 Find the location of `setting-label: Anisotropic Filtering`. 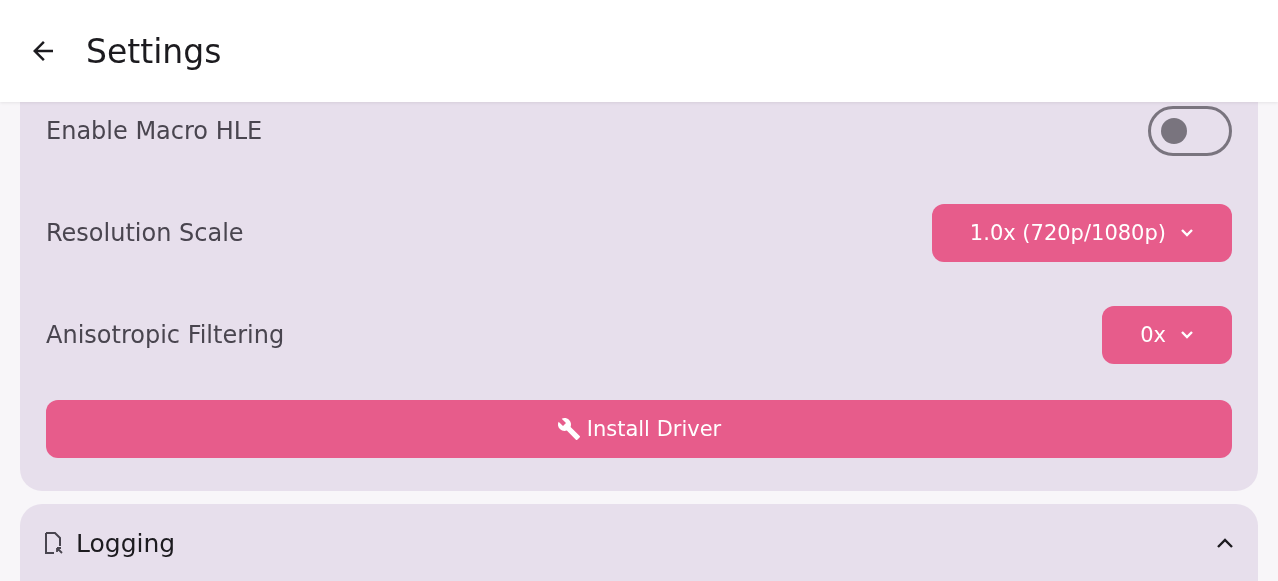

setting-label: Anisotropic Filtering is located at coordinates (165, 335).